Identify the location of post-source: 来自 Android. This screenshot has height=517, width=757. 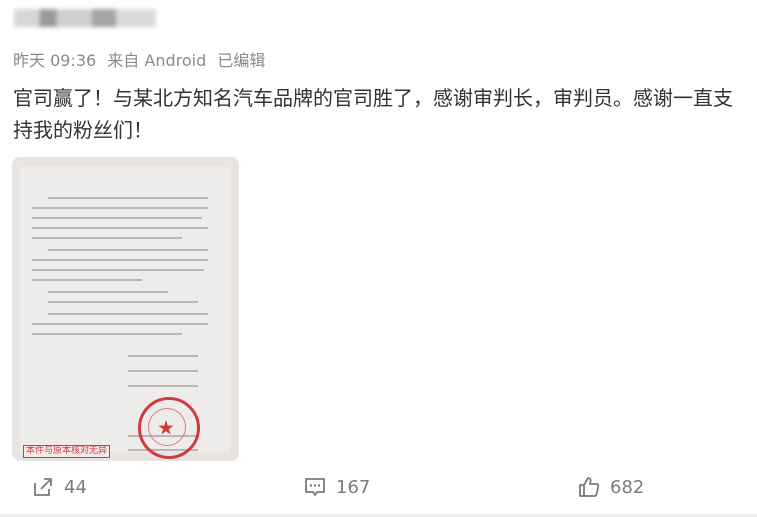
(157, 60).